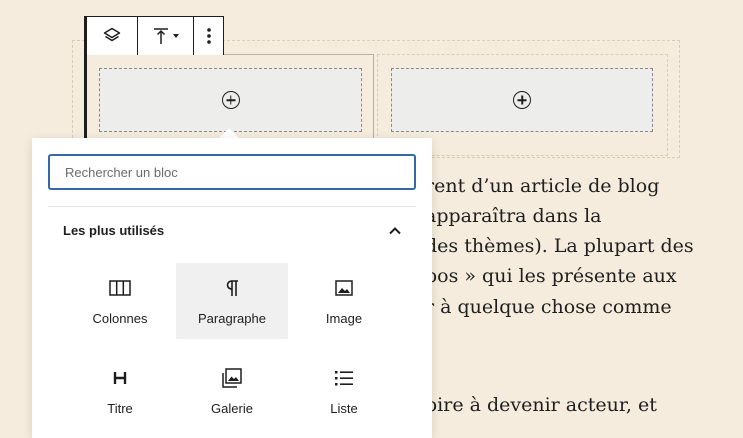 The width and height of the screenshot is (743, 438). What do you see at coordinates (160, 36) in the screenshot?
I see `align-top-icon` at bounding box center [160, 36].